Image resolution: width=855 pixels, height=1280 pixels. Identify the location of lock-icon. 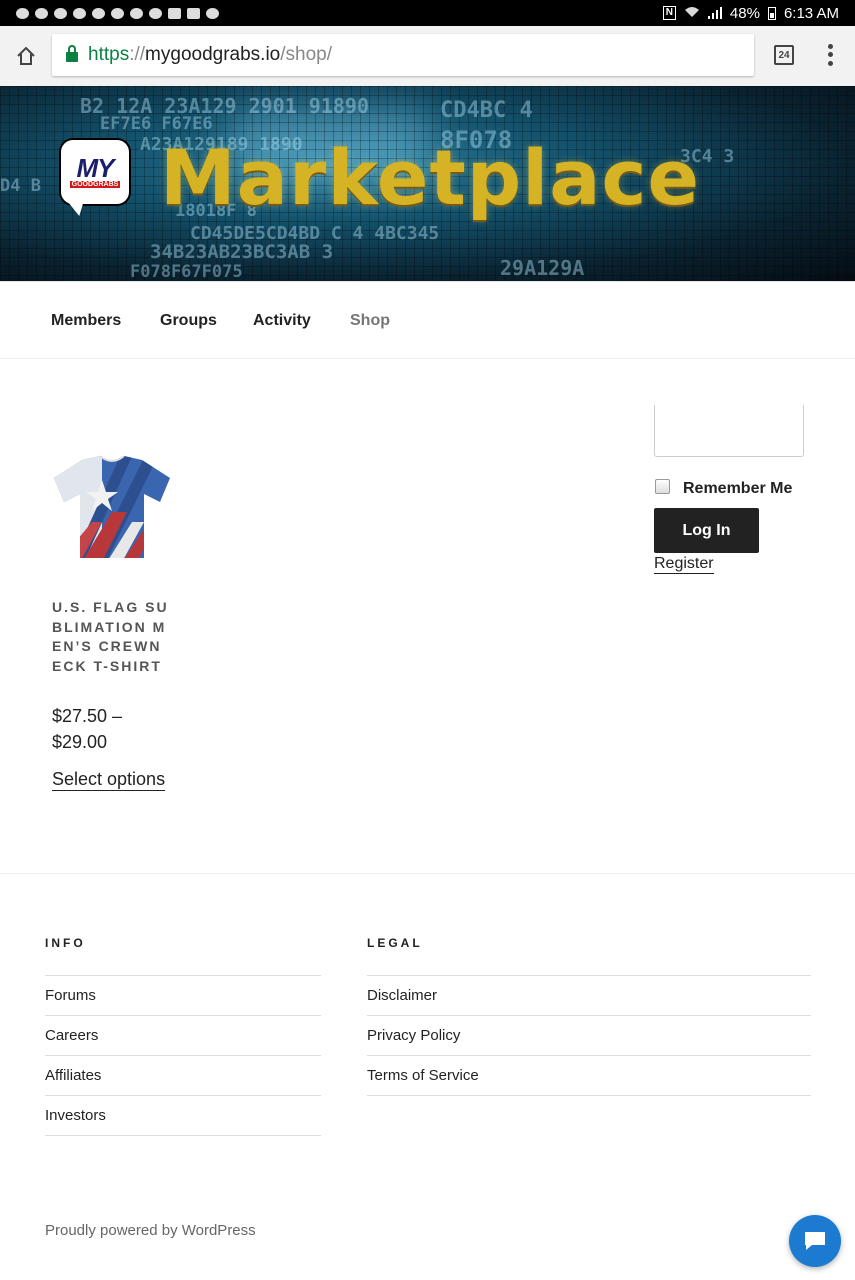
(72, 54).